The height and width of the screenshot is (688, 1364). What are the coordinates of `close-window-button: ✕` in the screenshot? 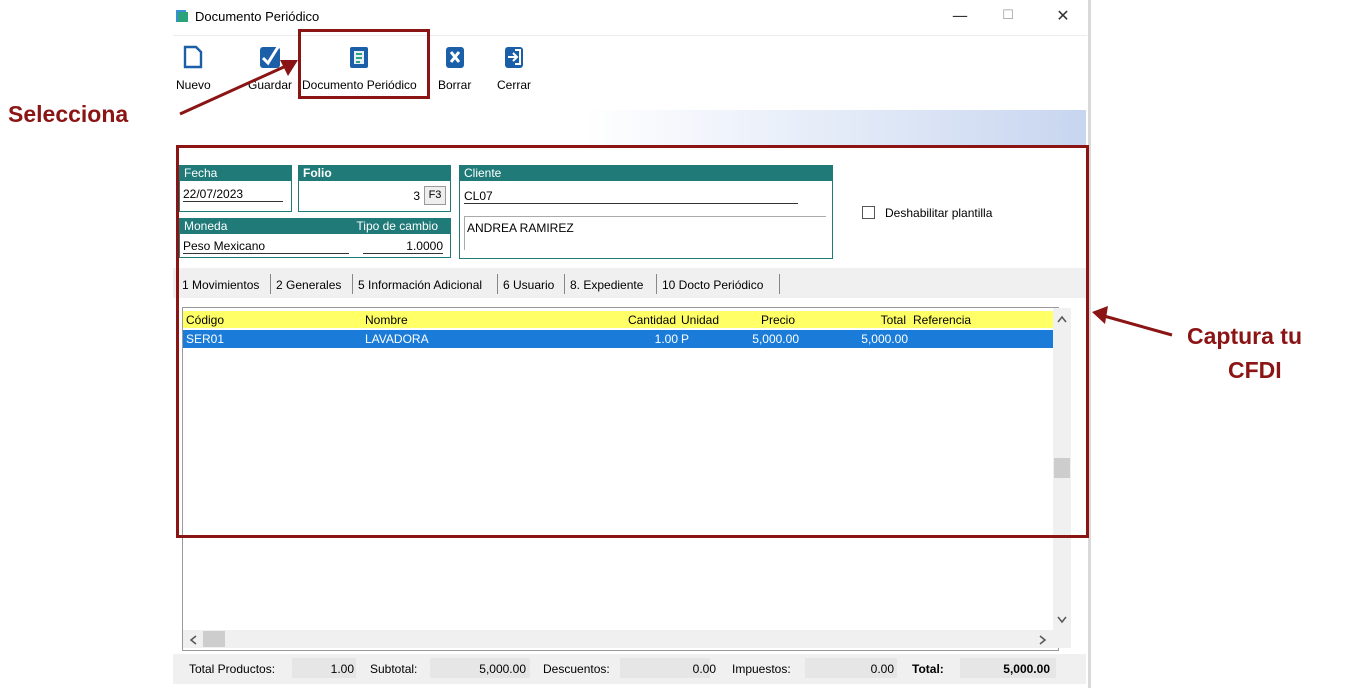 It's located at (1063, 16).